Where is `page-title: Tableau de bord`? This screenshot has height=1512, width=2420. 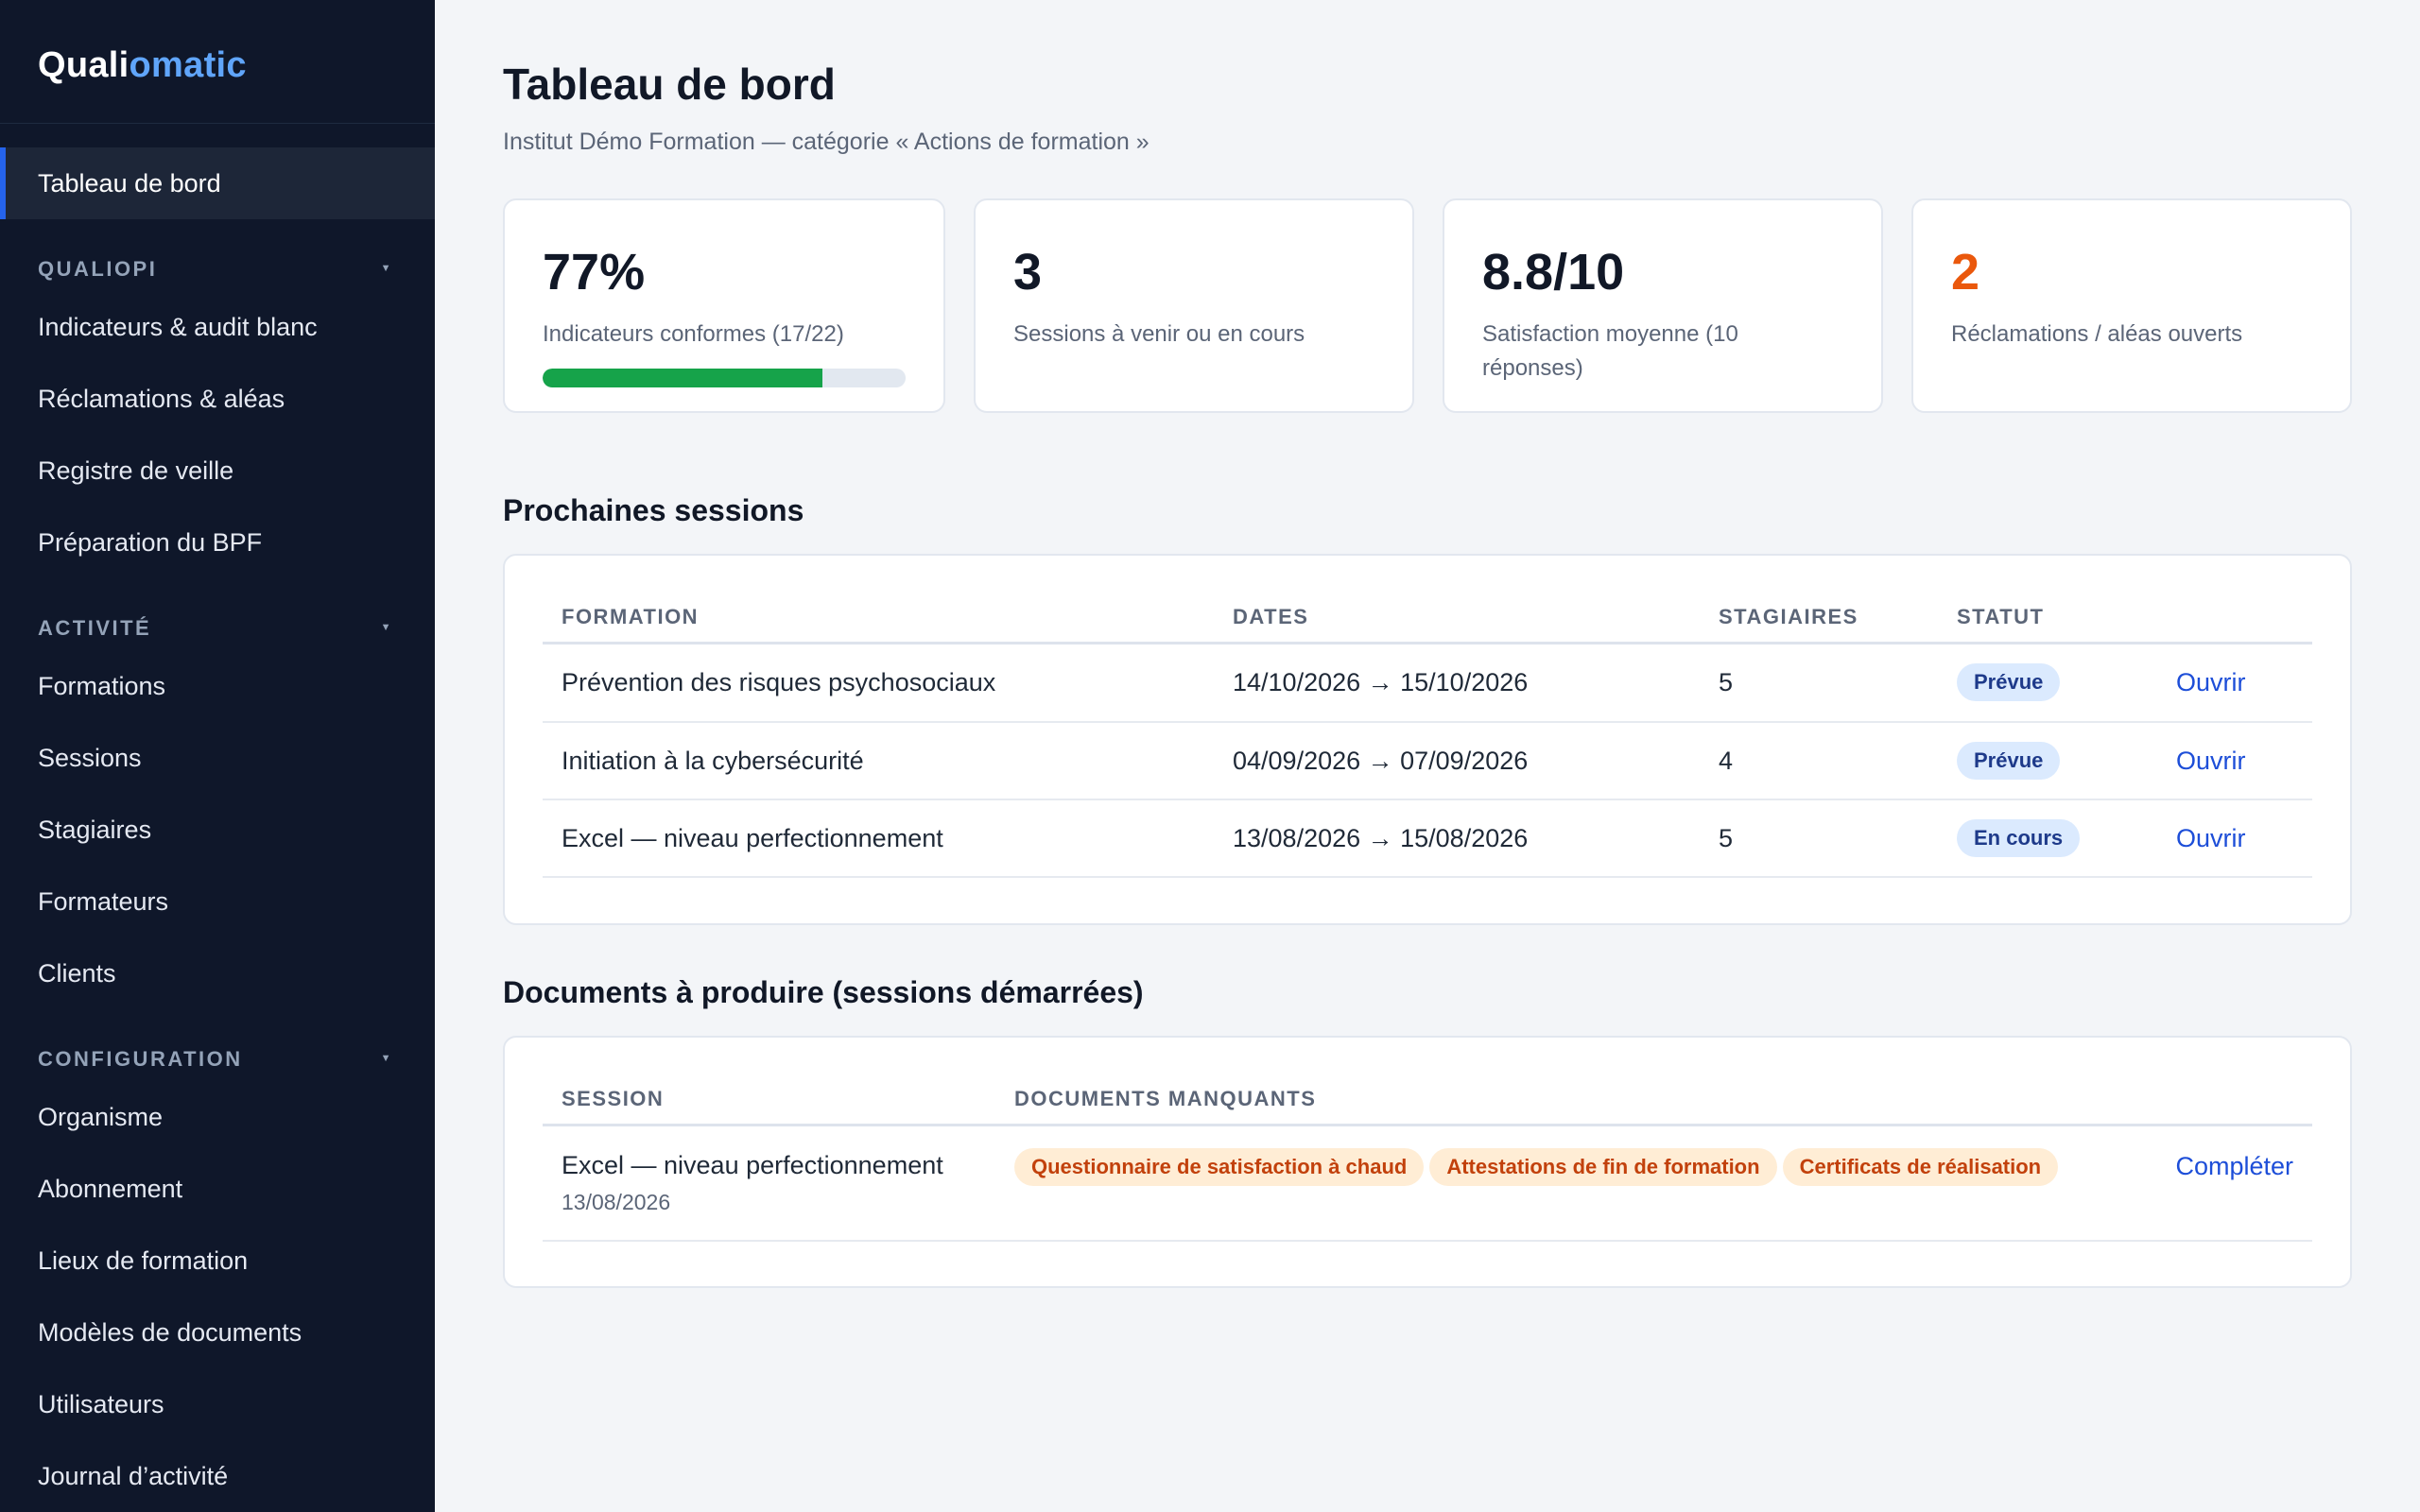
page-title: Tableau de bord is located at coordinates (669, 84).